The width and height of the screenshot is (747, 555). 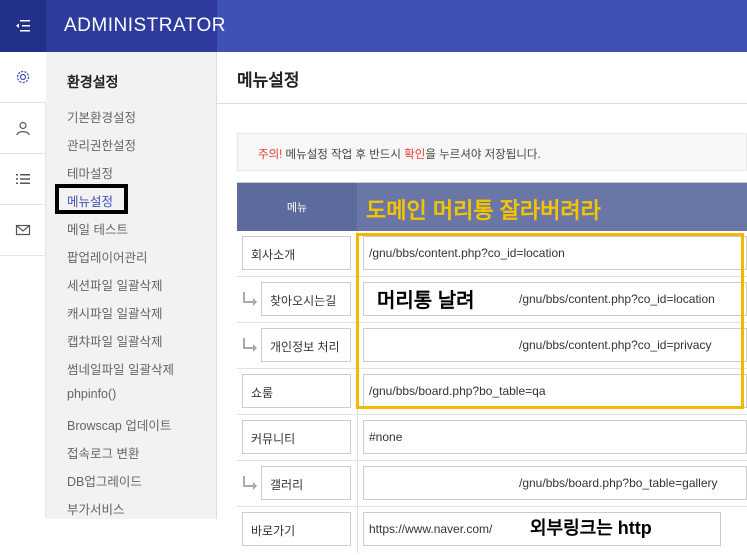 What do you see at coordinates (270, 155) in the screenshot?
I see `notice-warning: 주의!` at bounding box center [270, 155].